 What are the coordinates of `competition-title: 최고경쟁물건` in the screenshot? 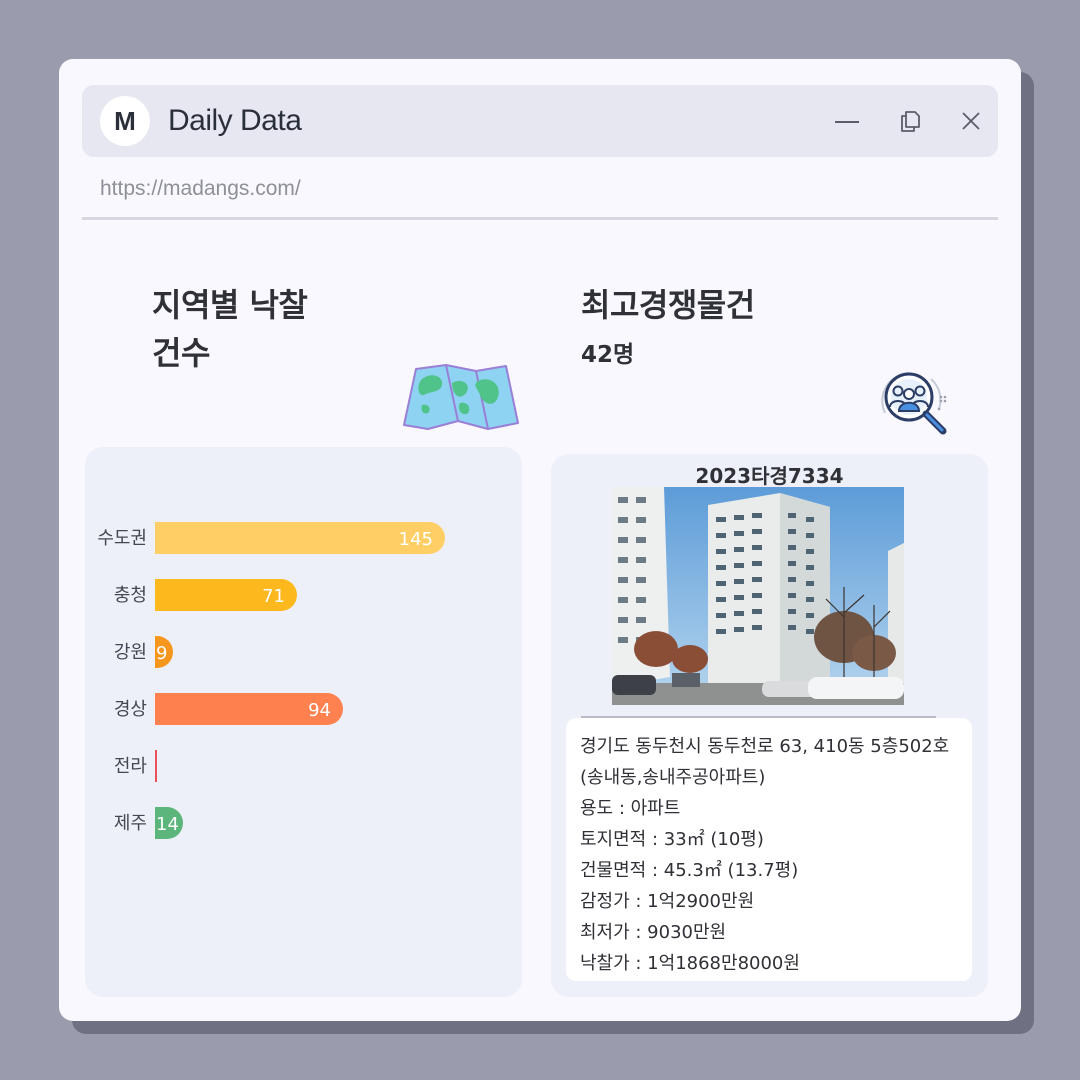 It's located at (668, 305).